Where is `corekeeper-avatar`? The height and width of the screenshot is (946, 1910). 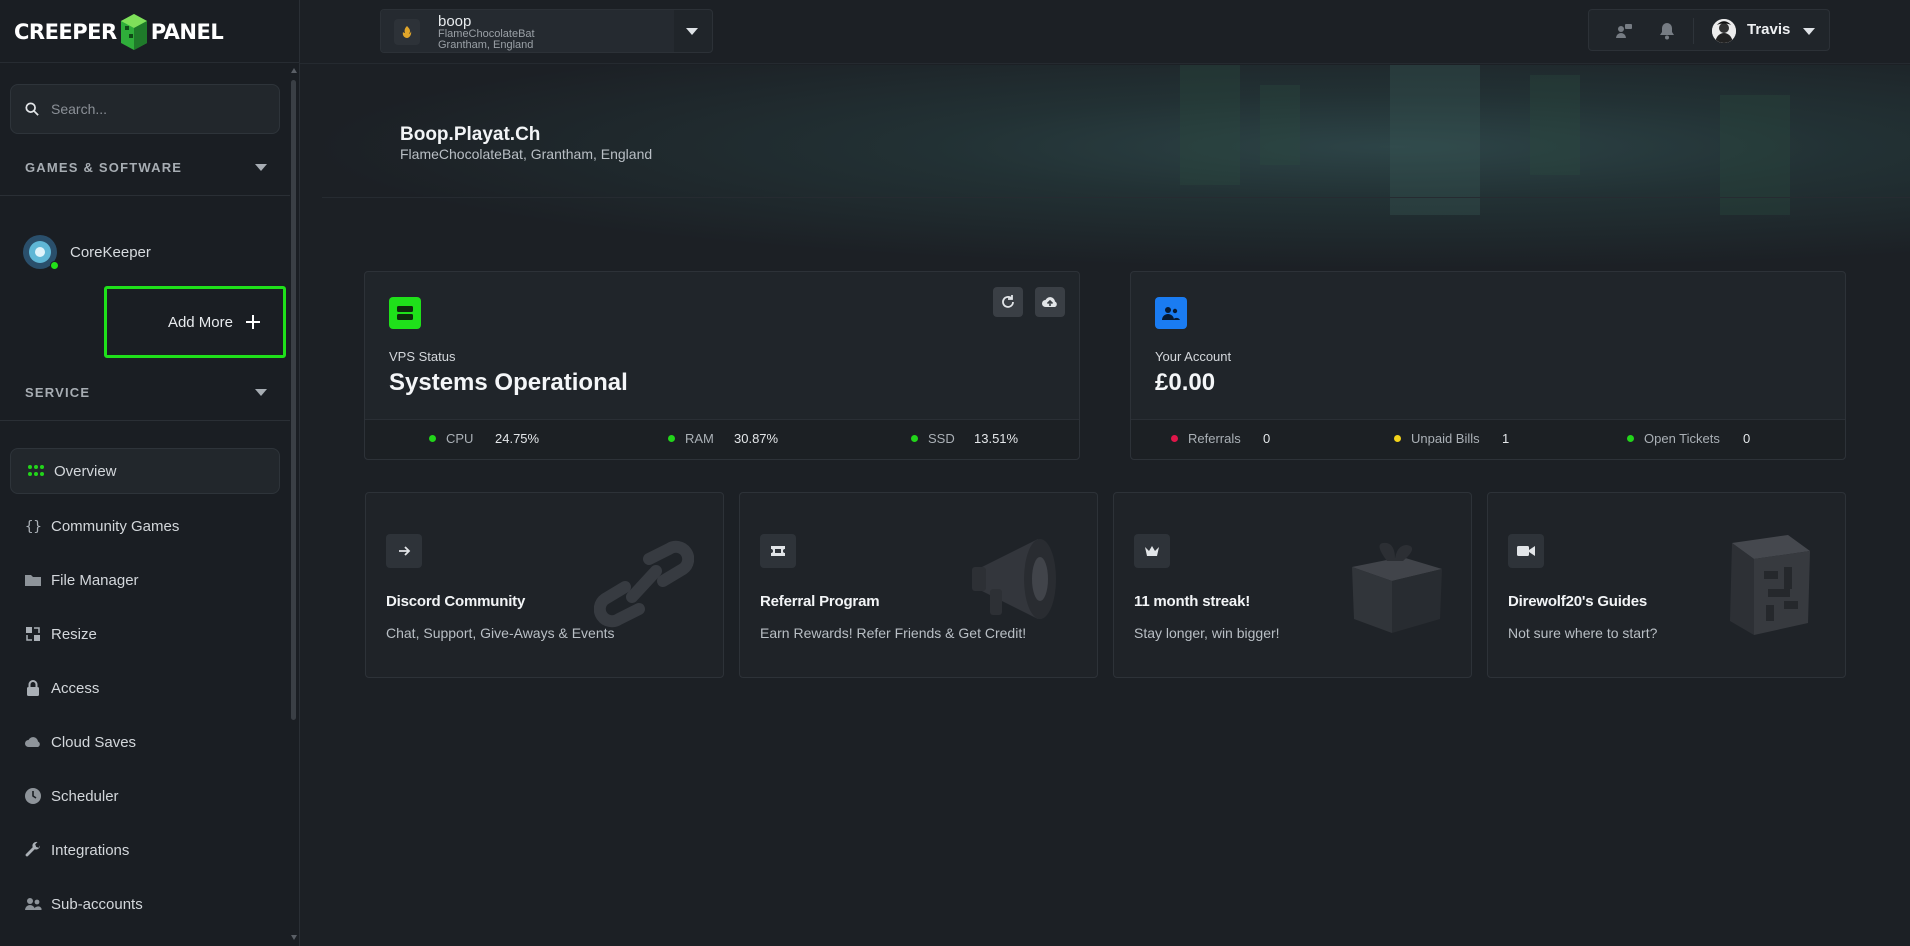
corekeeper-avatar is located at coordinates (40, 252).